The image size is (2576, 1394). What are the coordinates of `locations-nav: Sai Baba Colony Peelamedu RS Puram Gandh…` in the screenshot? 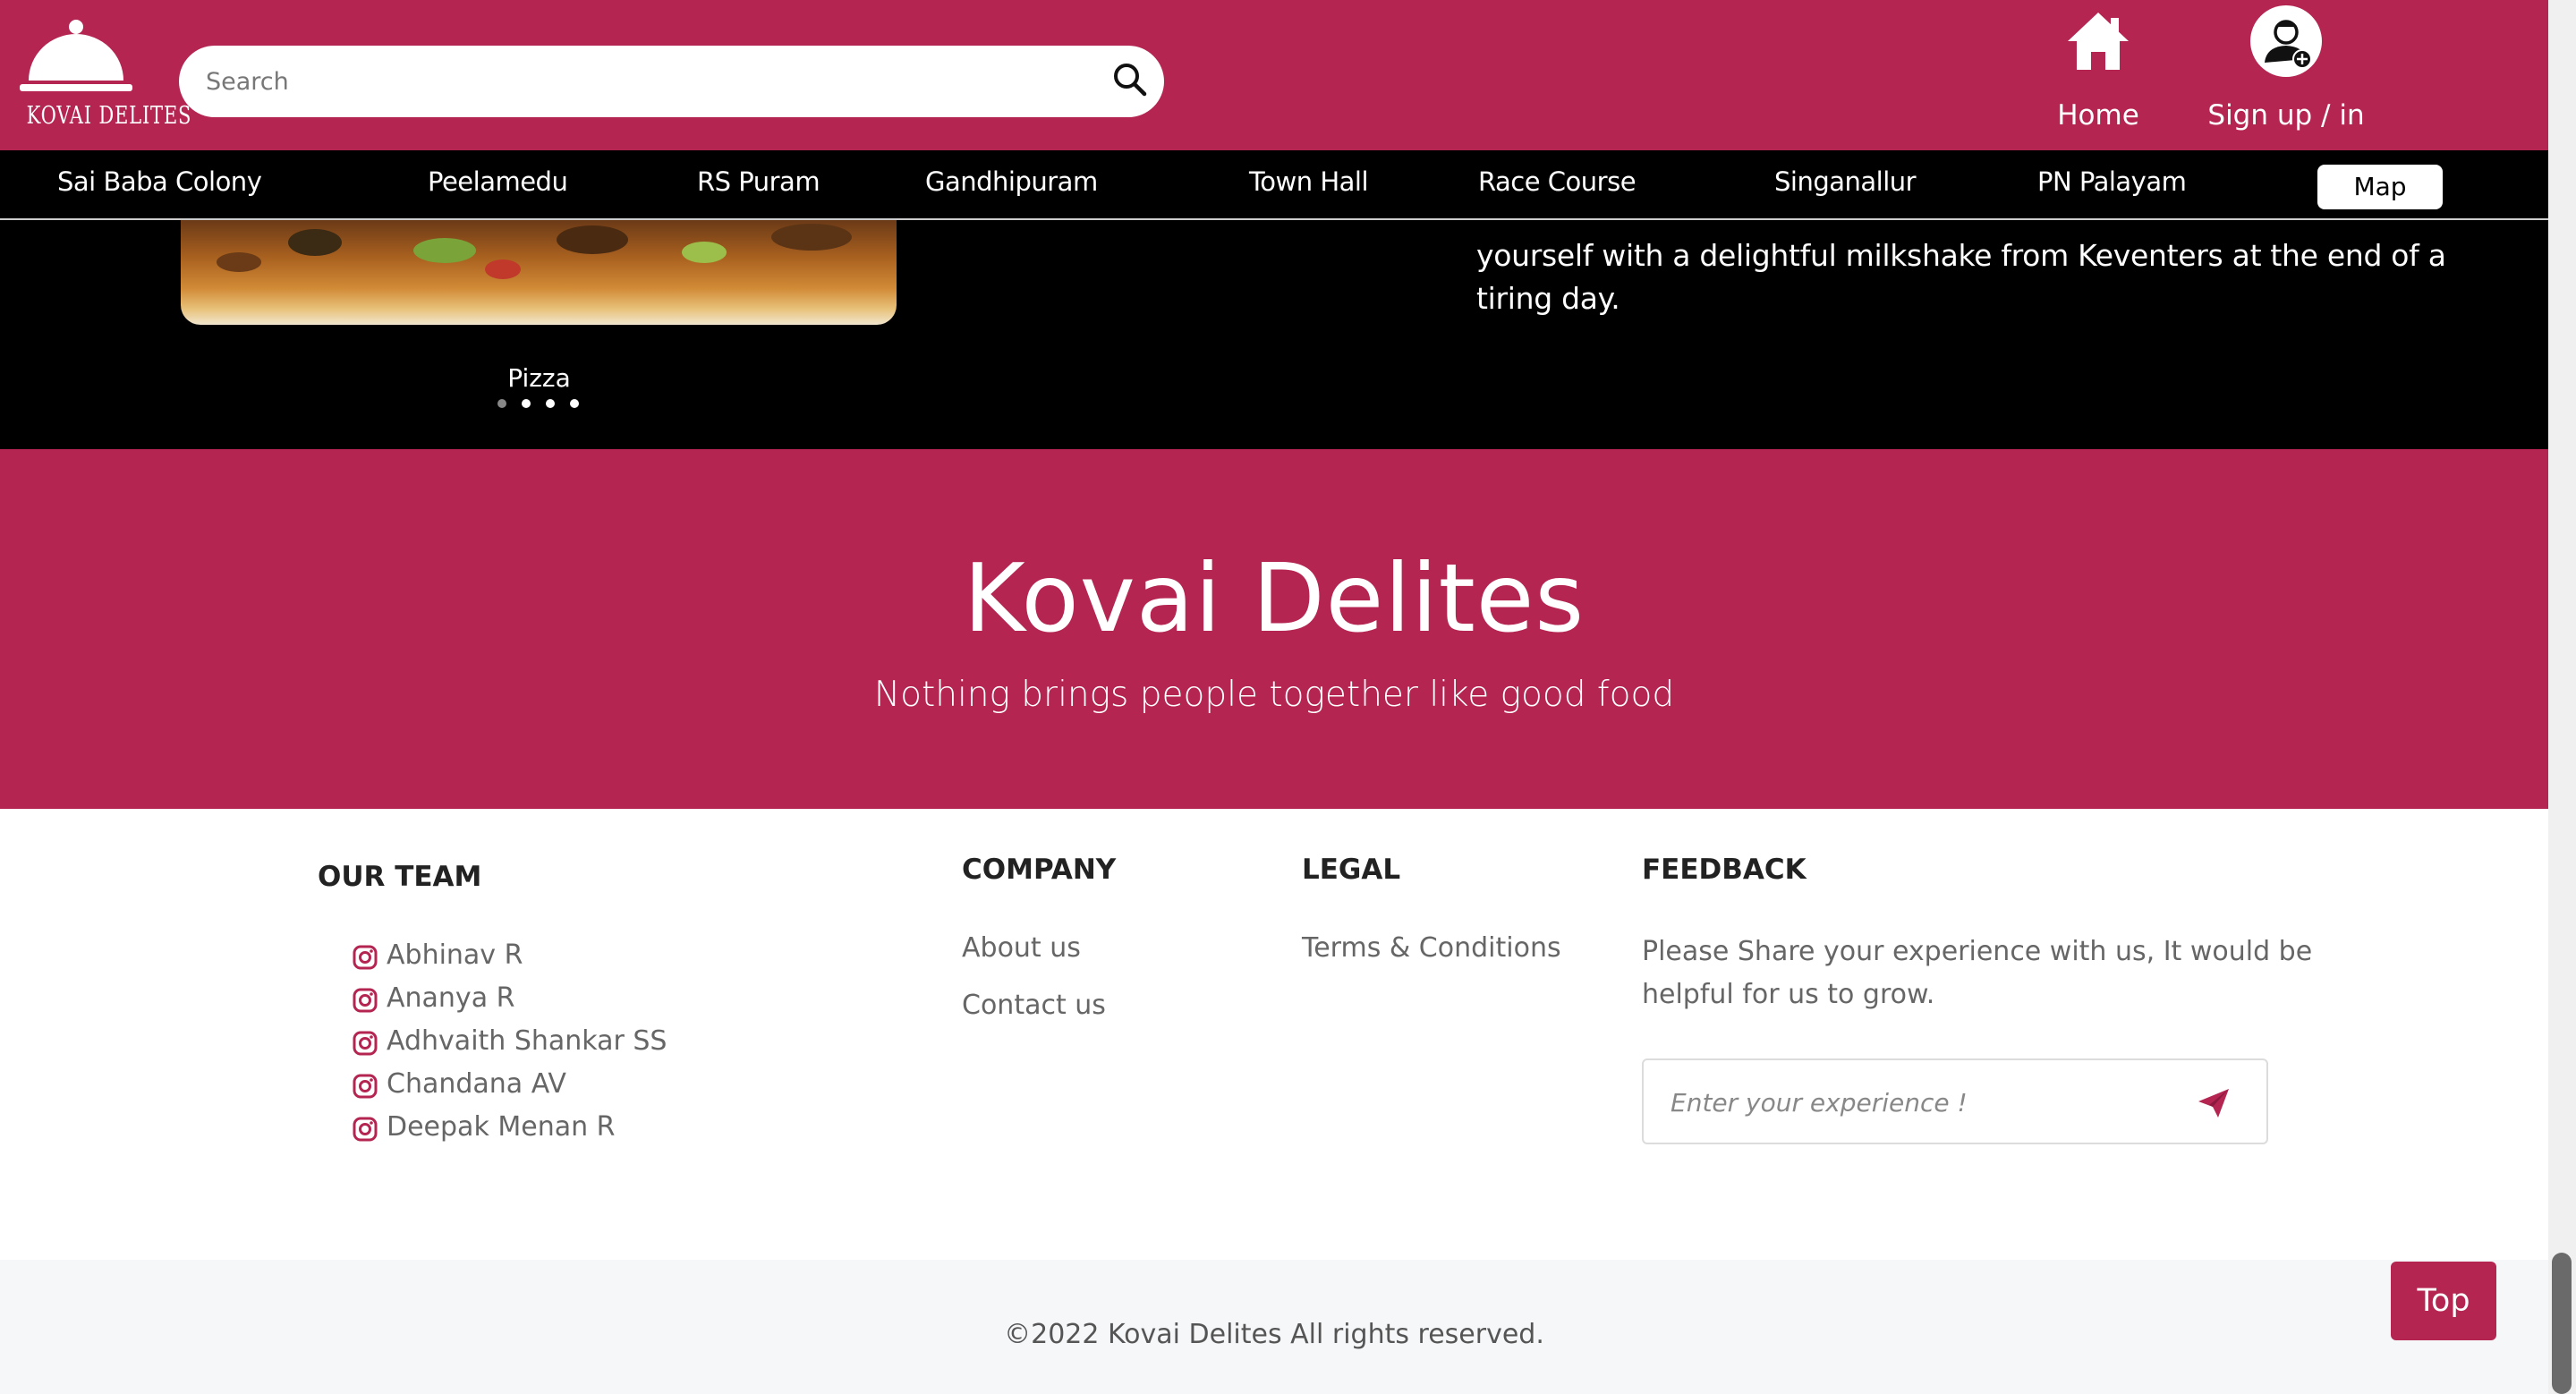 It's located at (1274, 185).